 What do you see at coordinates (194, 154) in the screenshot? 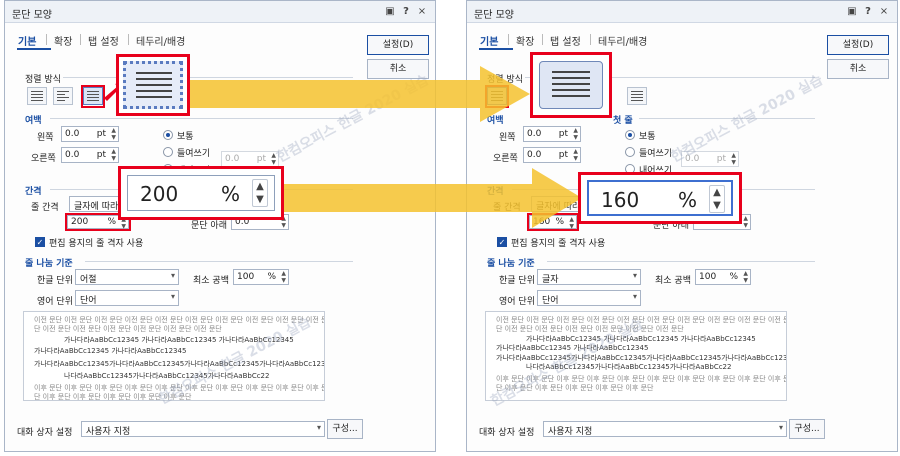
I see `first-line-indent-label: 들여쓰기` at bounding box center [194, 154].